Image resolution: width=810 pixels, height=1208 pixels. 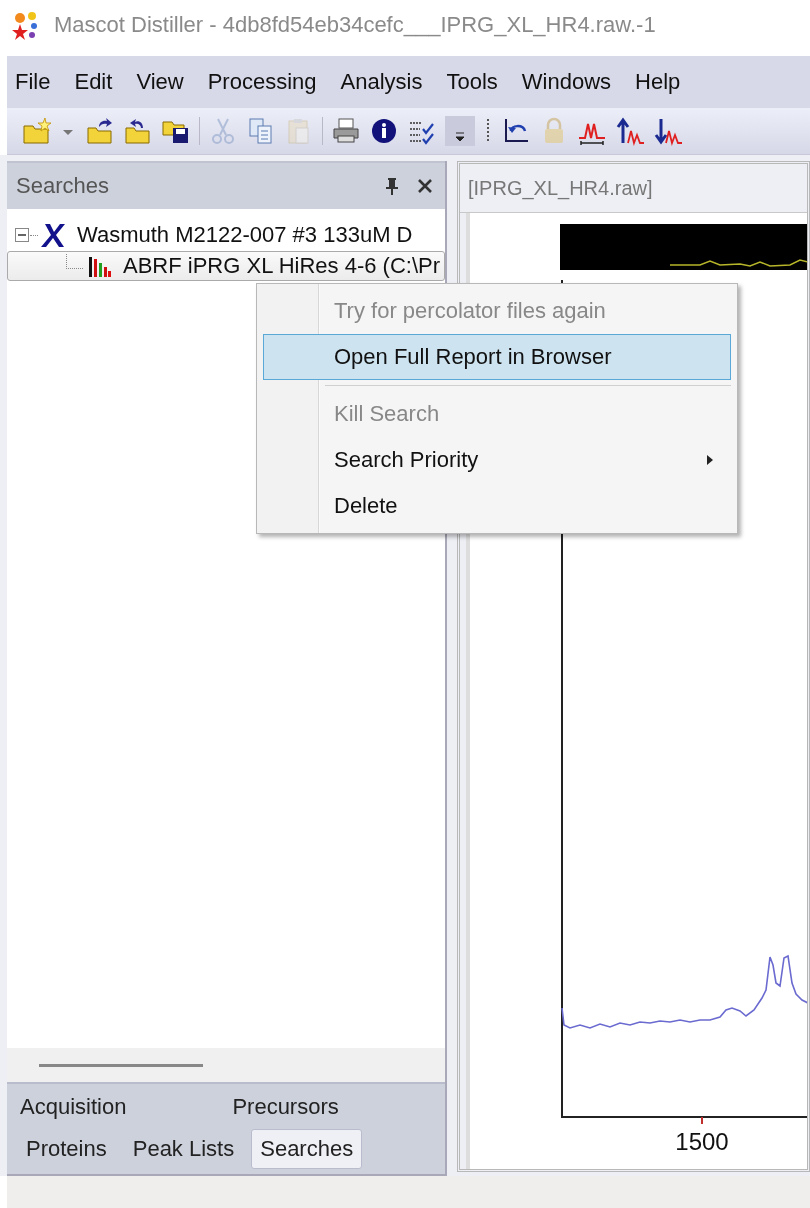 What do you see at coordinates (566, 82) in the screenshot?
I see `menu-item: Windows` at bounding box center [566, 82].